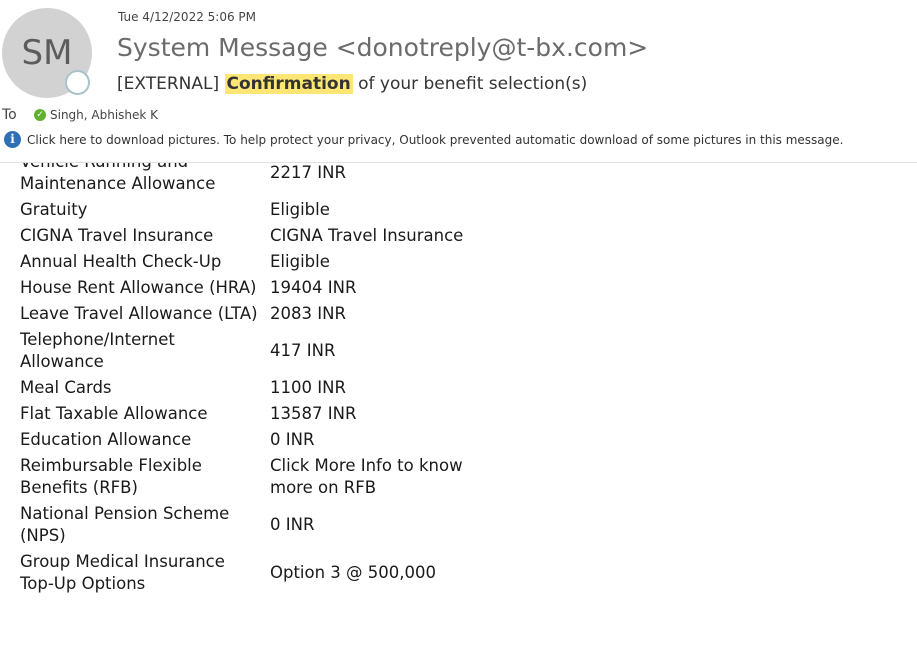 The width and height of the screenshot is (917, 672). I want to click on benefit-value: 417 INR, so click(303, 350).